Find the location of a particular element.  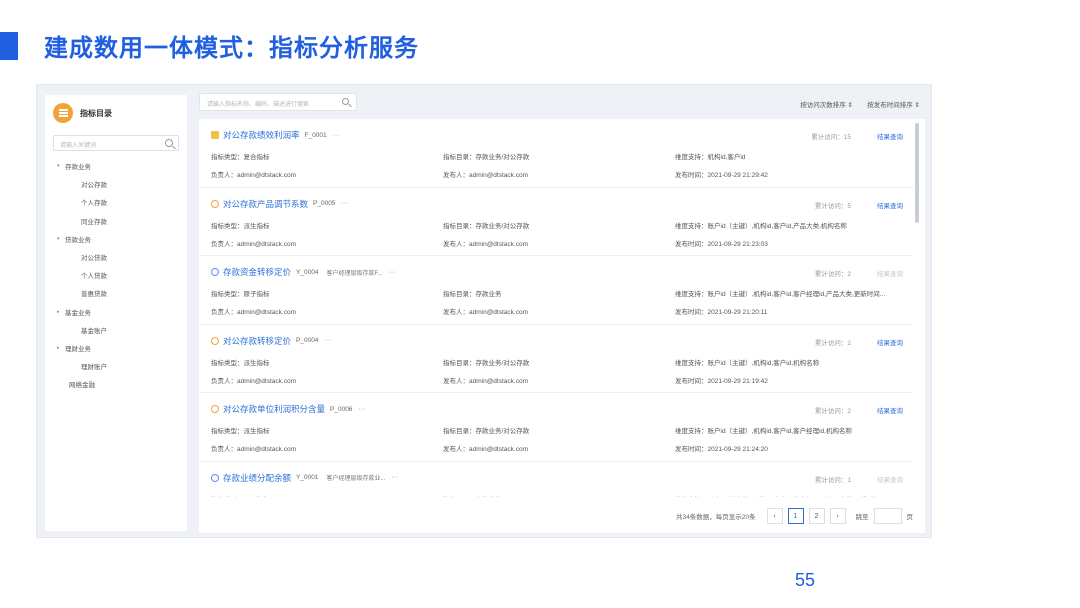

tree-item: 理财账户 is located at coordinates (116, 366).